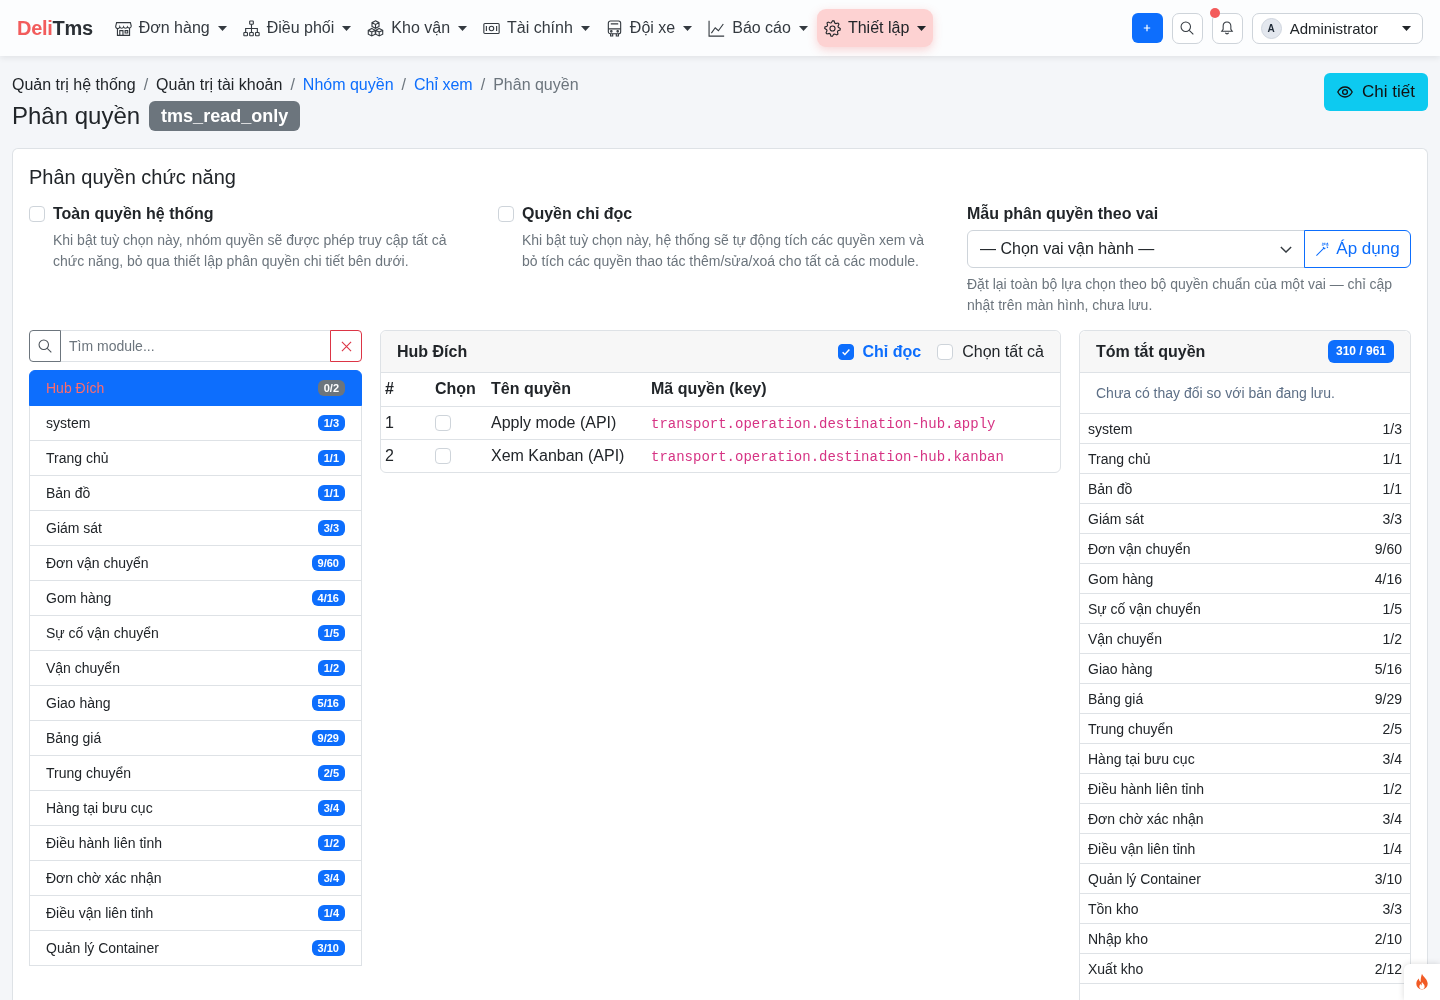  What do you see at coordinates (328, 703) in the screenshot?
I see `count-badge: 5/16` at bounding box center [328, 703].